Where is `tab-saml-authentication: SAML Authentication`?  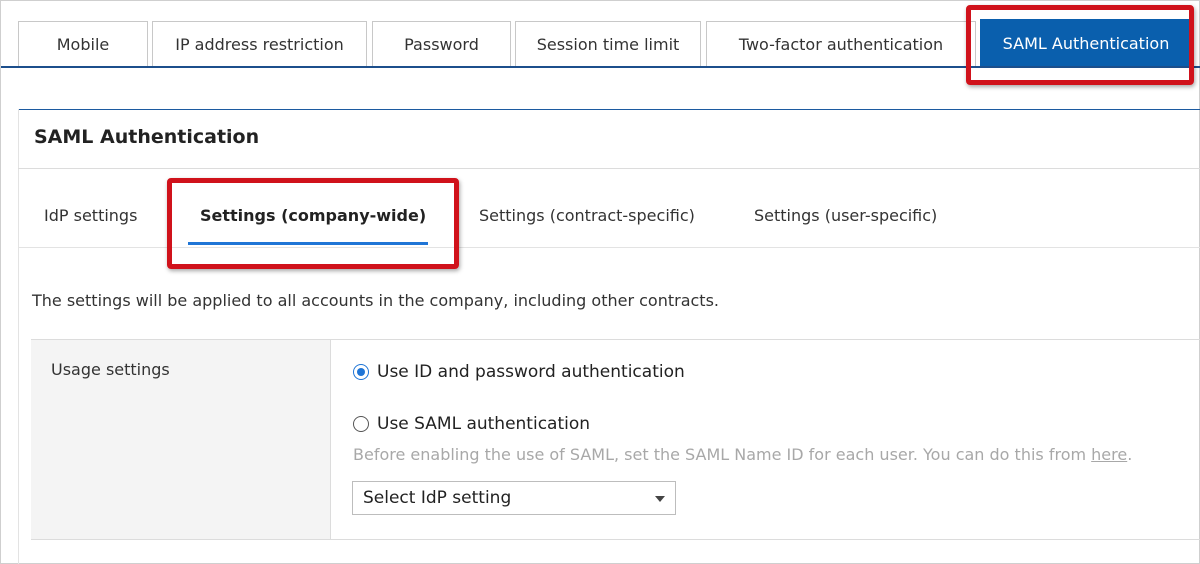 tab-saml-authentication: SAML Authentication is located at coordinates (1086, 43).